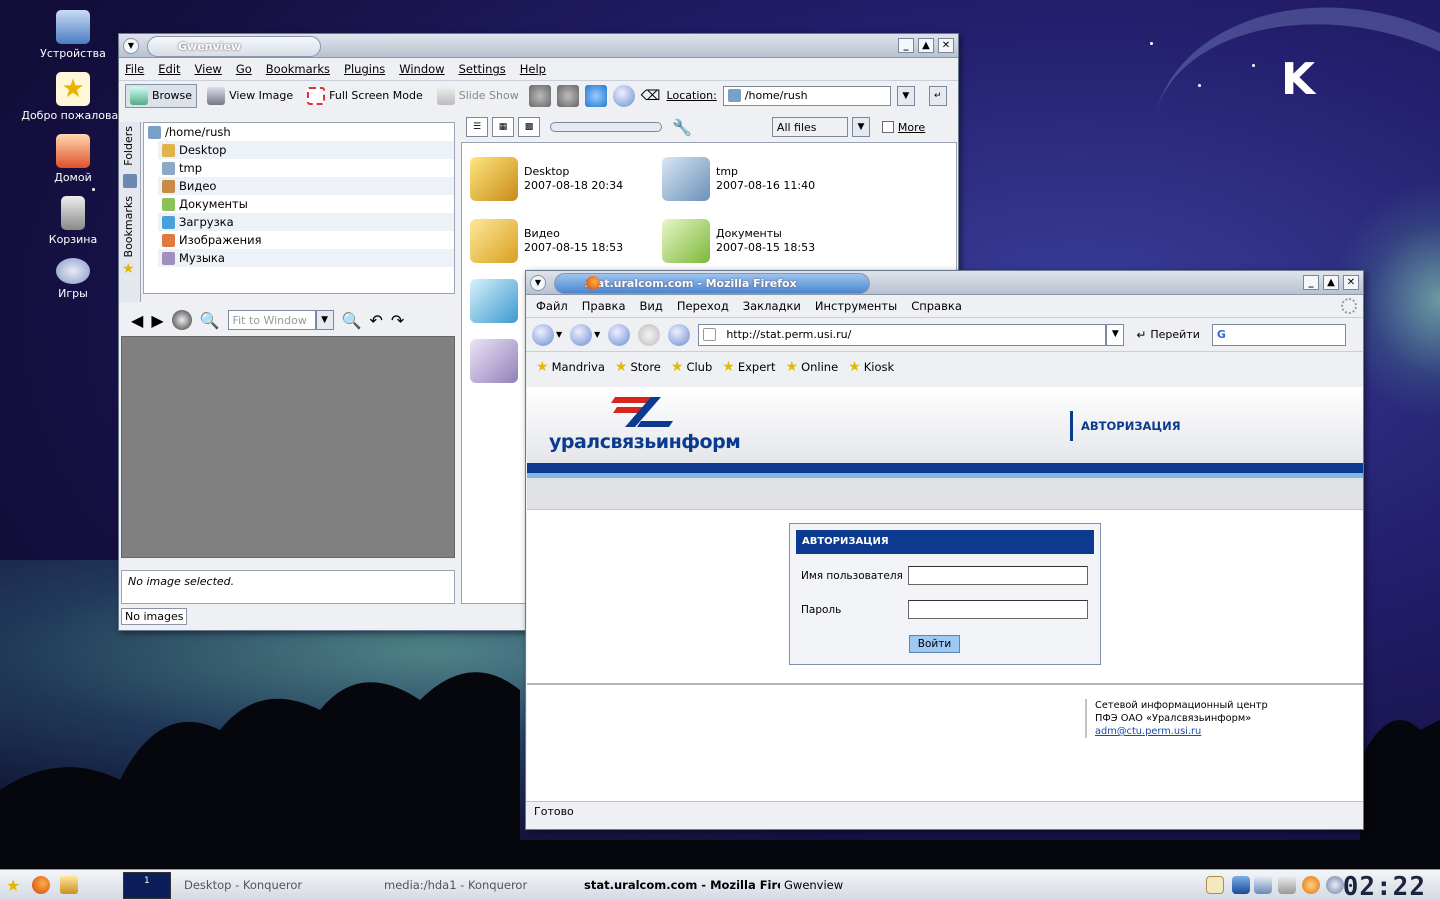 This screenshot has width=1440, height=900. Describe the element at coordinates (606, 127) in the screenshot. I see `thumbnail-size-slider` at that location.